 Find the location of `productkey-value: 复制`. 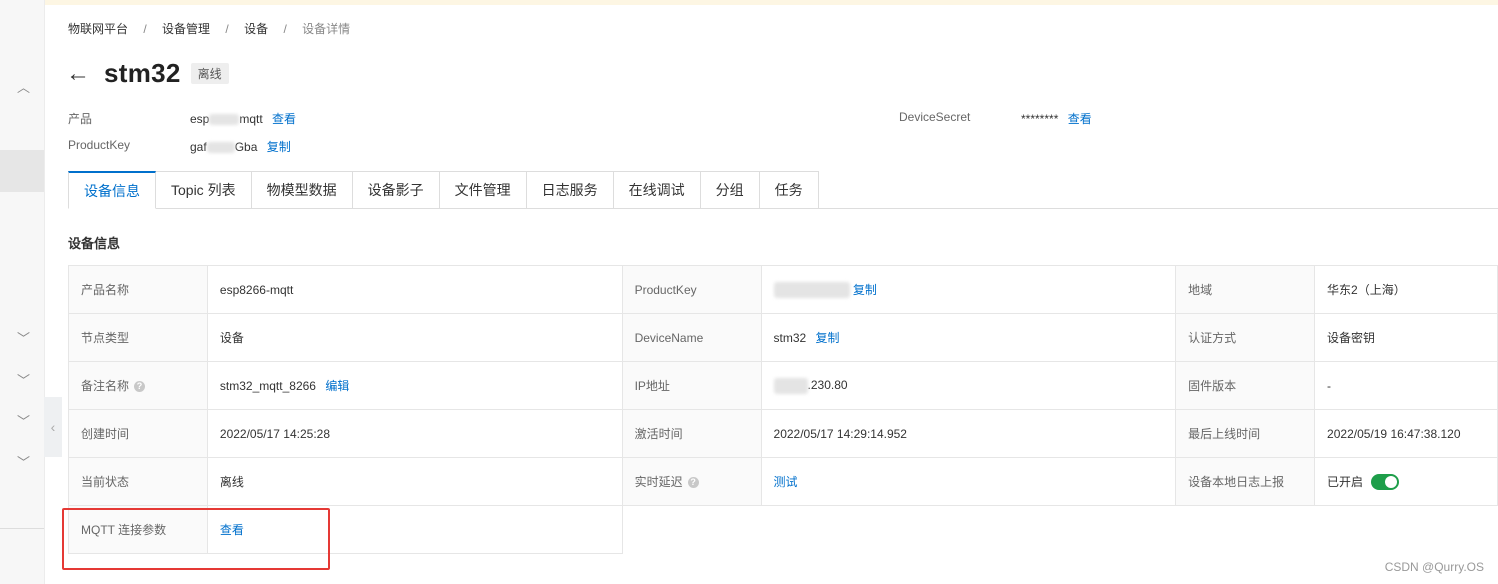

productkey-value: 复制 is located at coordinates (968, 289).